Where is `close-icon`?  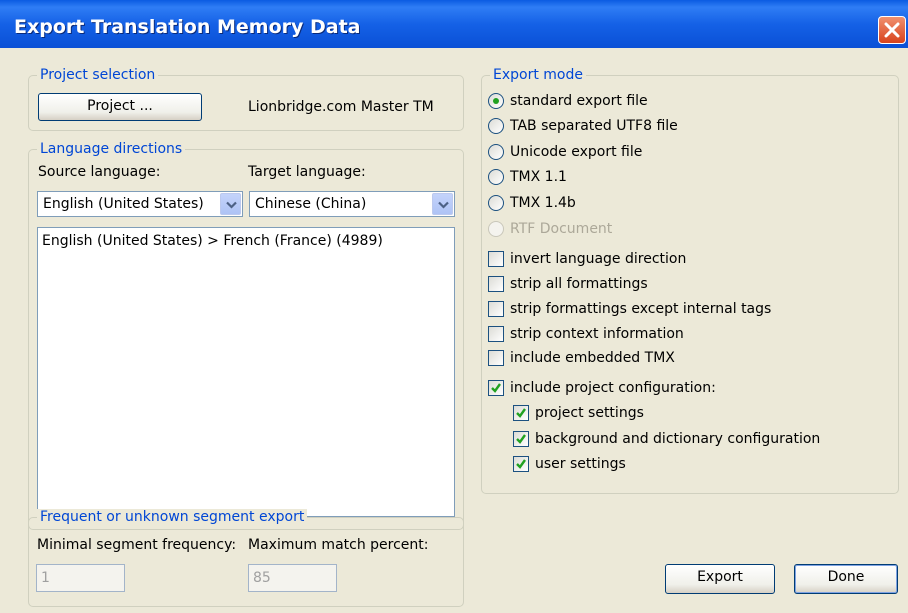
close-icon is located at coordinates (892, 30).